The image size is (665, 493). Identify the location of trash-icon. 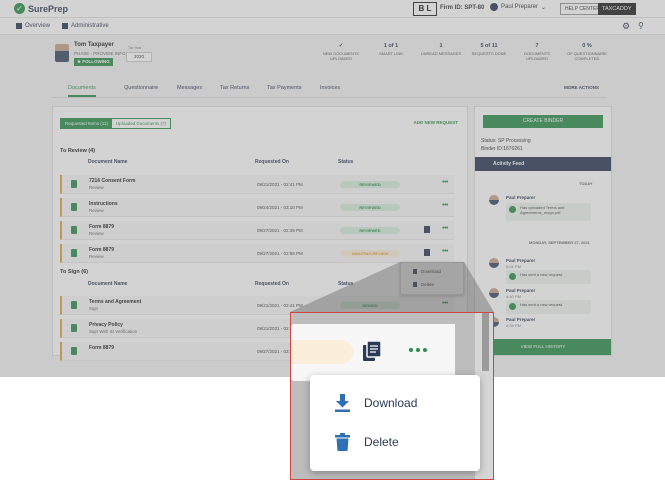
(342, 442).